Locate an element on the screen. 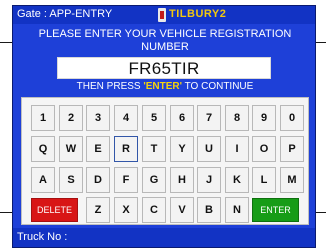  key-q: Q is located at coordinates (43, 149).